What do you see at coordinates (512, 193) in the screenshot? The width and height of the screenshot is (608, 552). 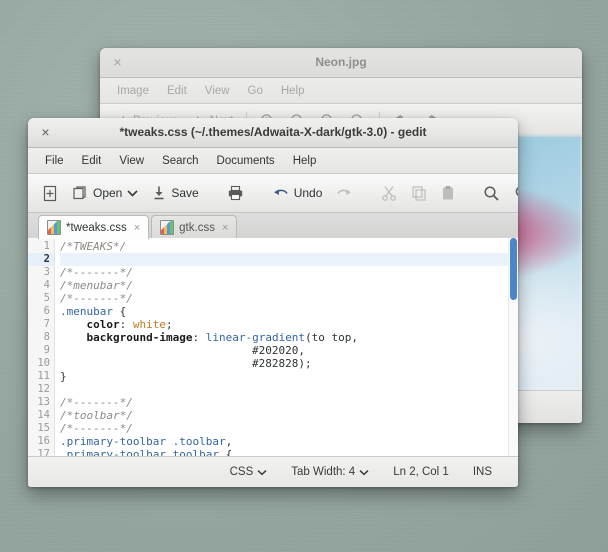 I see `find-replace-button` at bounding box center [512, 193].